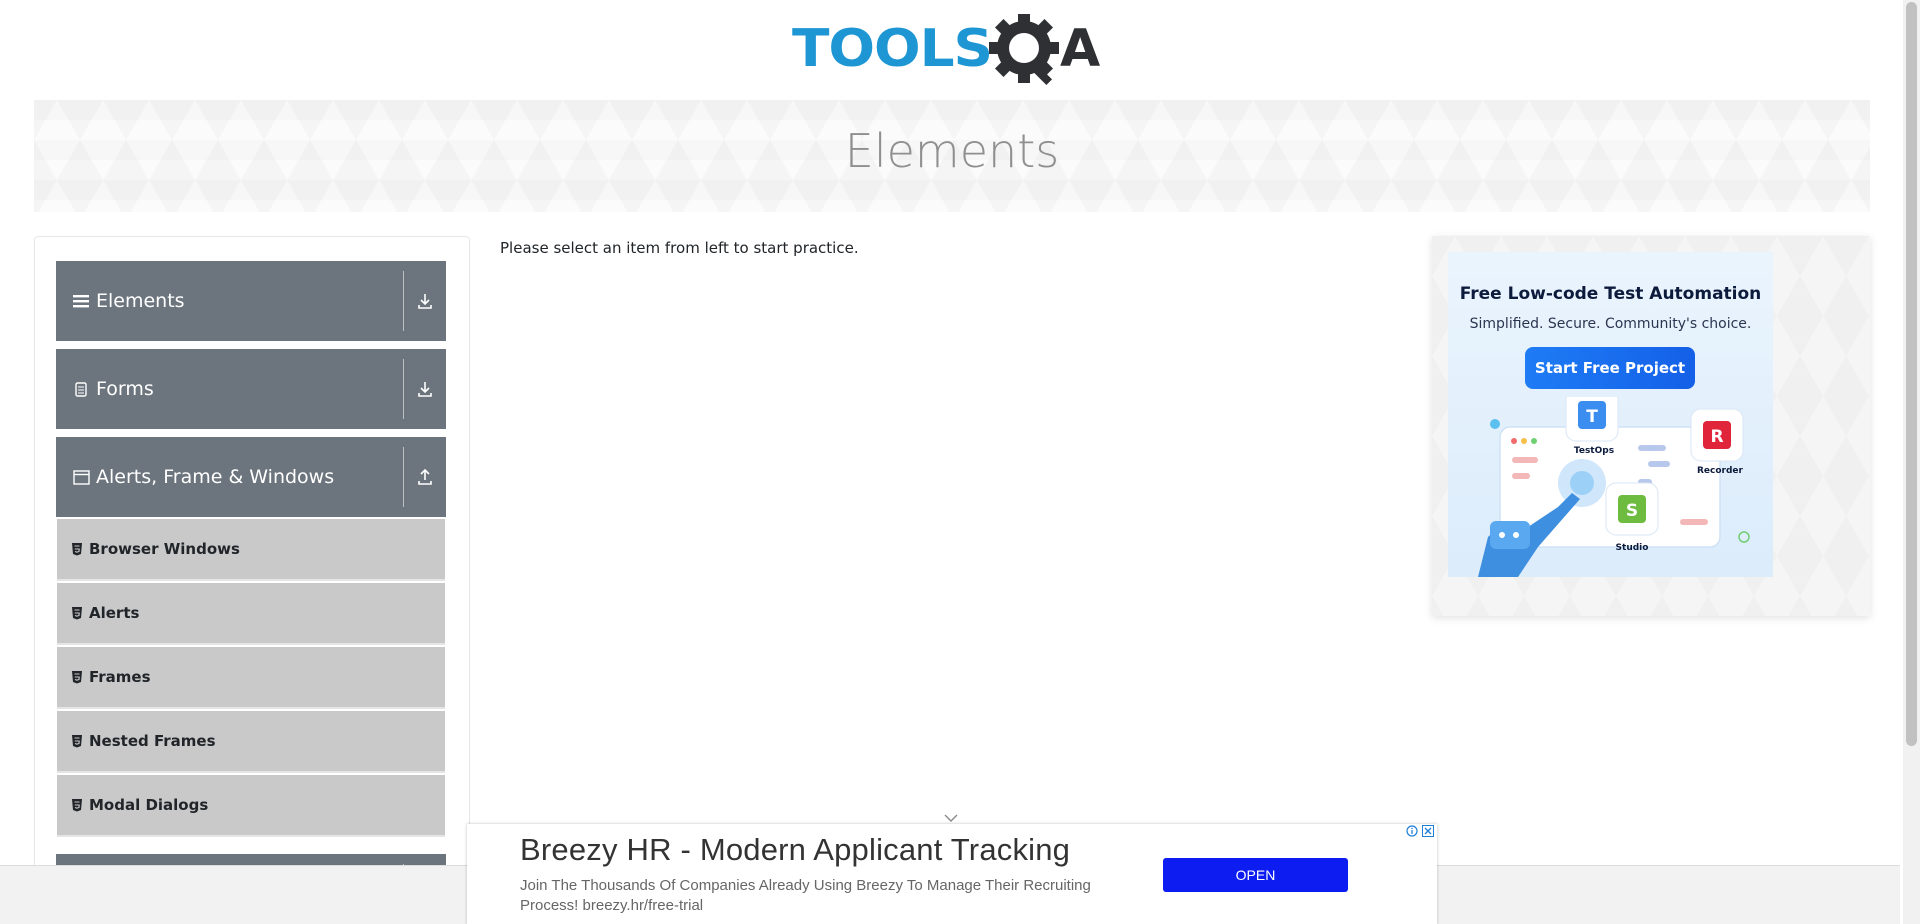 Image resolution: width=1920 pixels, height=924 pixels. I want to click on toolsqa-logo: TOOLS A, so click(953, 51).